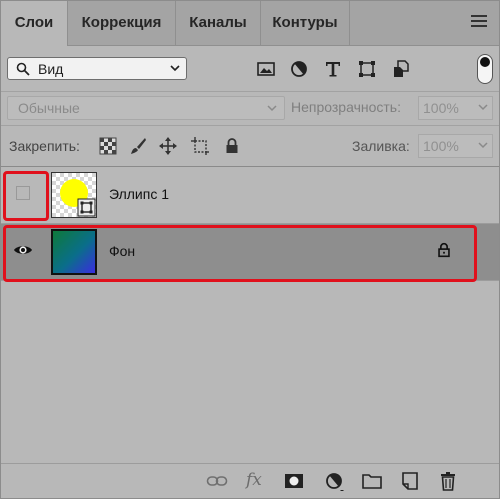 The image size is (500, 499). What do you see at coordinates (485, 62) in the screenshot?
I see `toggle-knob` at bounding box center [485, 62].